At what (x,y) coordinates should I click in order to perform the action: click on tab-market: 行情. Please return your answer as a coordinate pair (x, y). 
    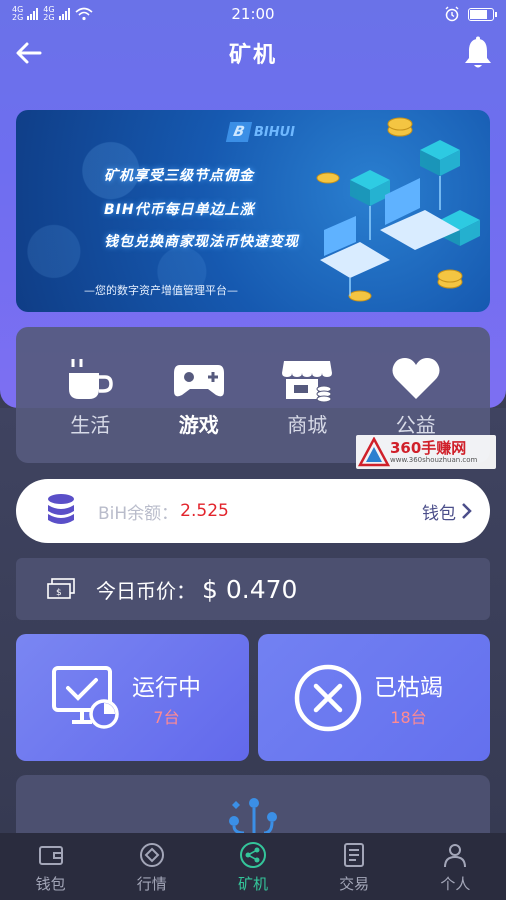
    Looking at the image, I should click on (152, 866).